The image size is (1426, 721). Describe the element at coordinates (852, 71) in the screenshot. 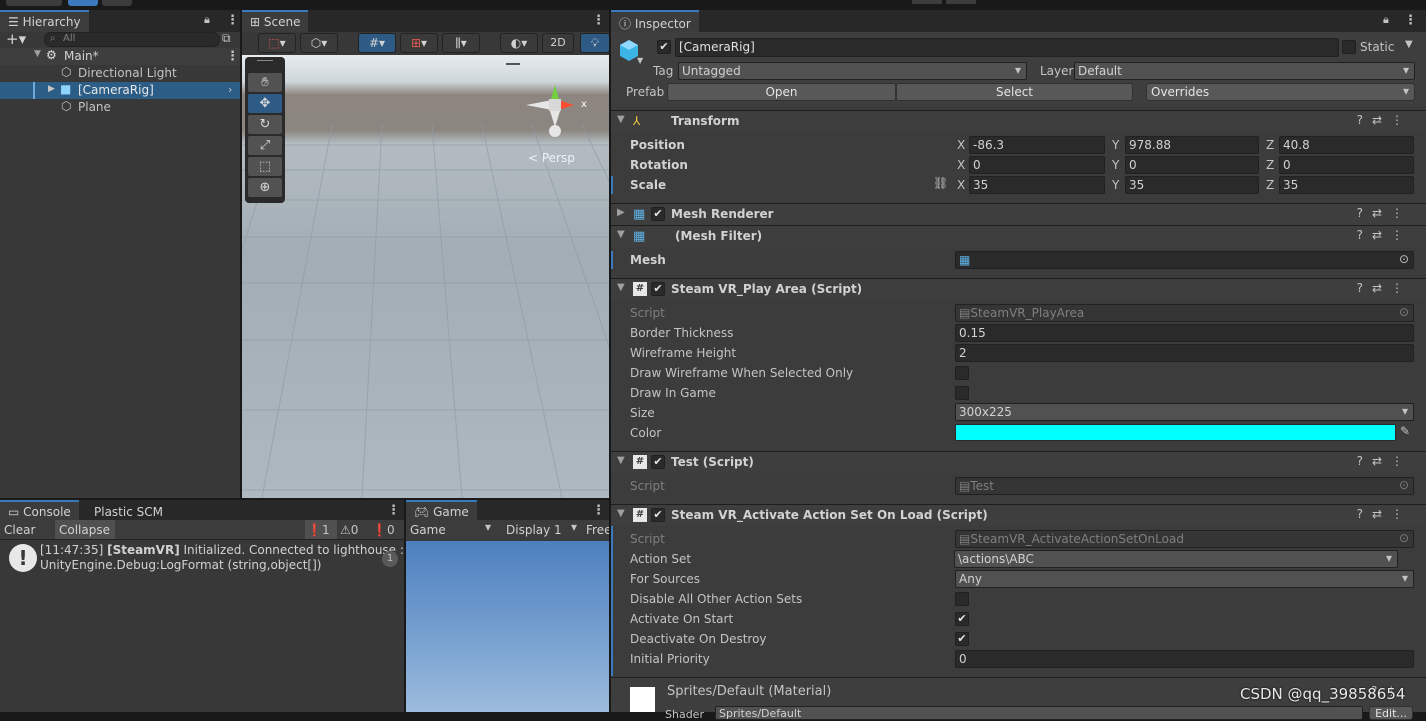

I see `tag-dropdown: Untagged` at that location.